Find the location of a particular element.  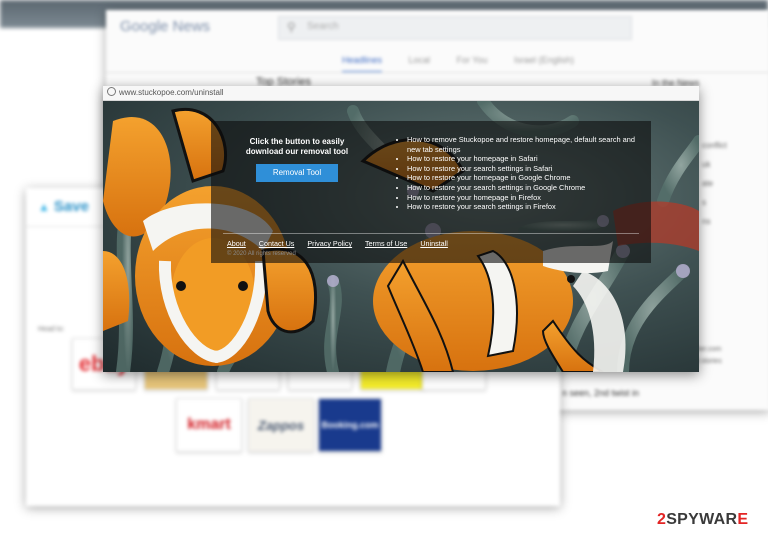

address-bar: www.stuckopoe.com/uninstall is located at coordinates (401, 93).